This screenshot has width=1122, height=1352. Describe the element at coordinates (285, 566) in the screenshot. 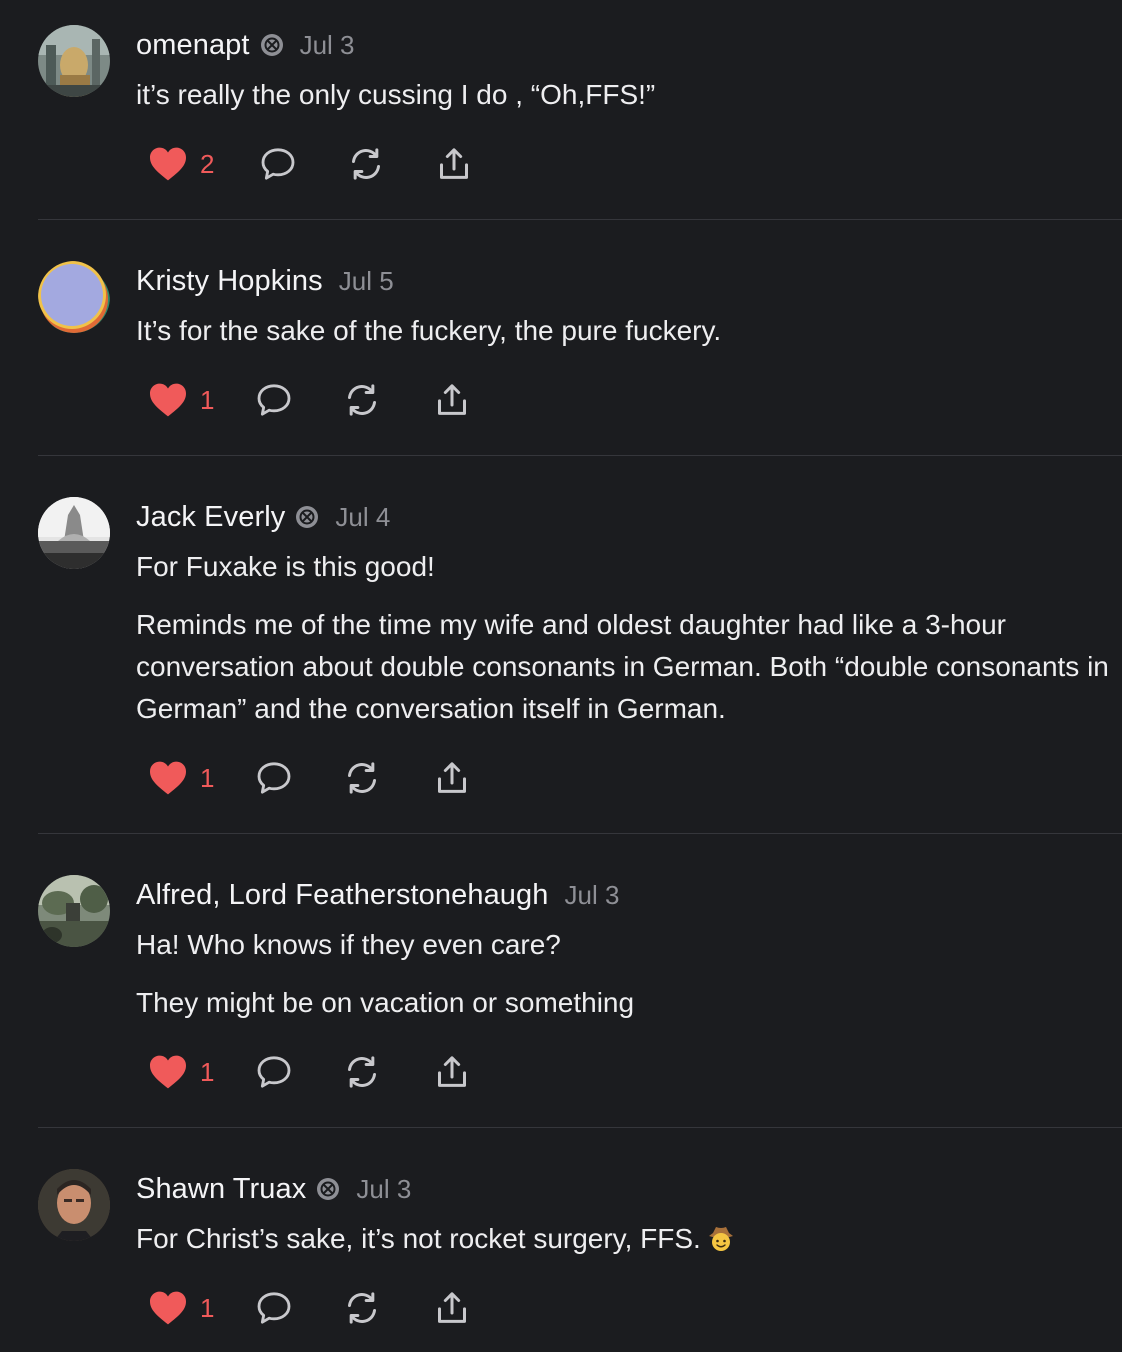

I see `comment-text: For Fuxake is this good!` at that location.